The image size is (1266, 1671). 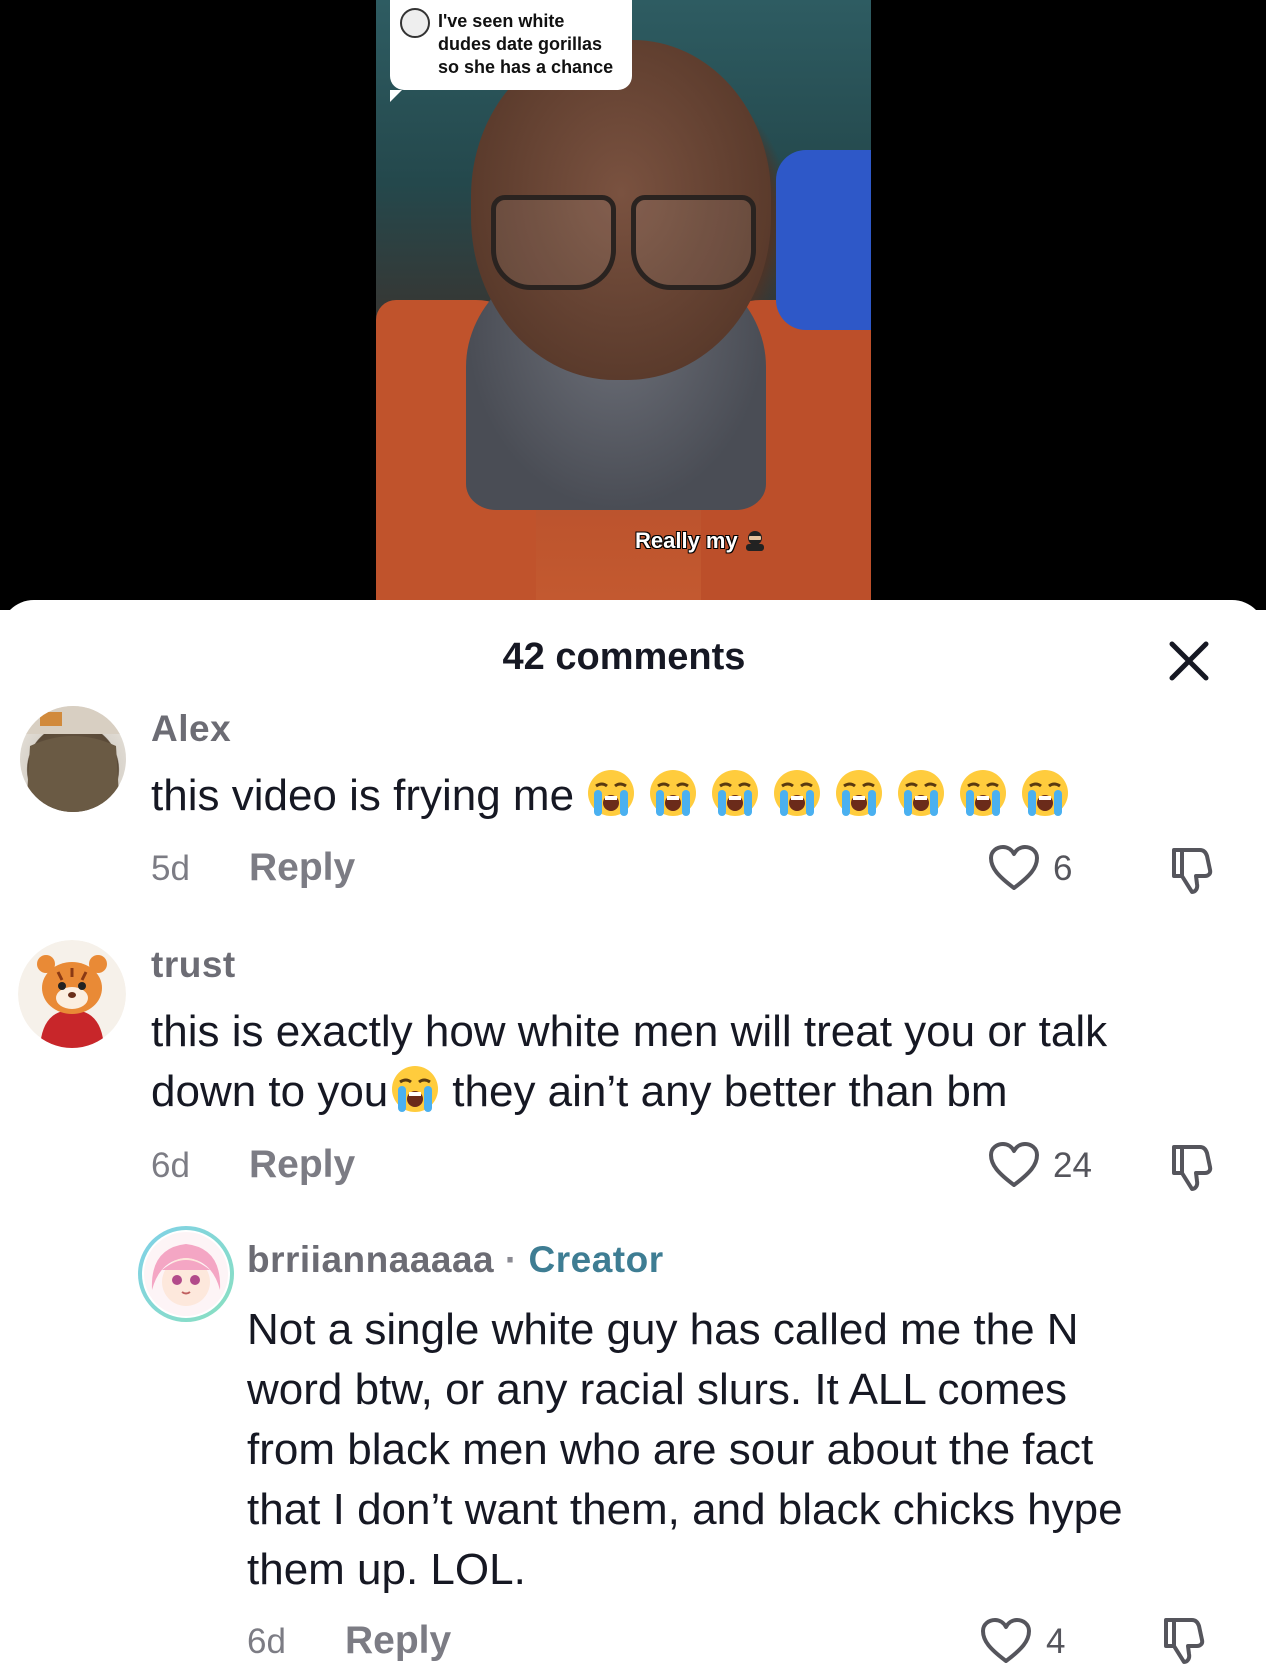 I want to click on creator-username-line: brriiannaaaaa · Creator, so click(x=455, y=1260).